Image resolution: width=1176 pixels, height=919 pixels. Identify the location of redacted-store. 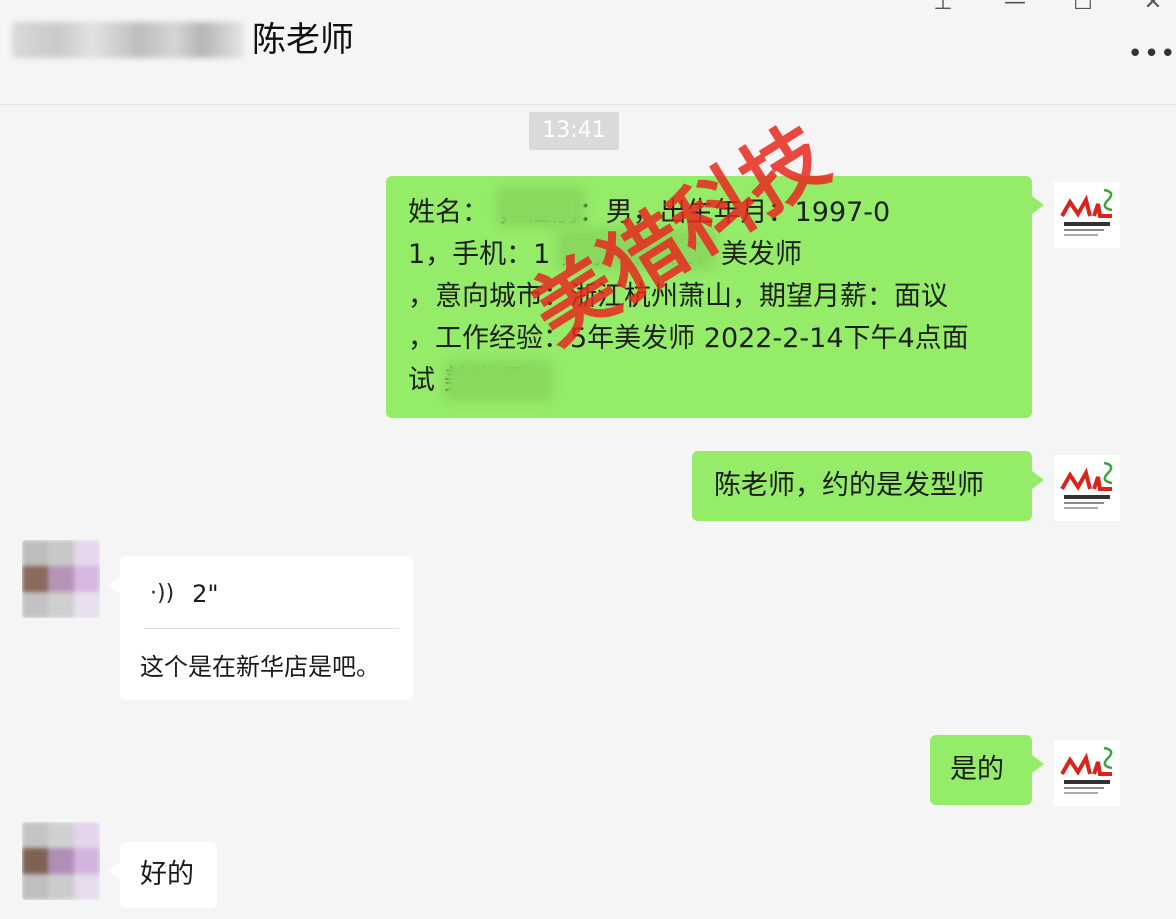
(499, 381).